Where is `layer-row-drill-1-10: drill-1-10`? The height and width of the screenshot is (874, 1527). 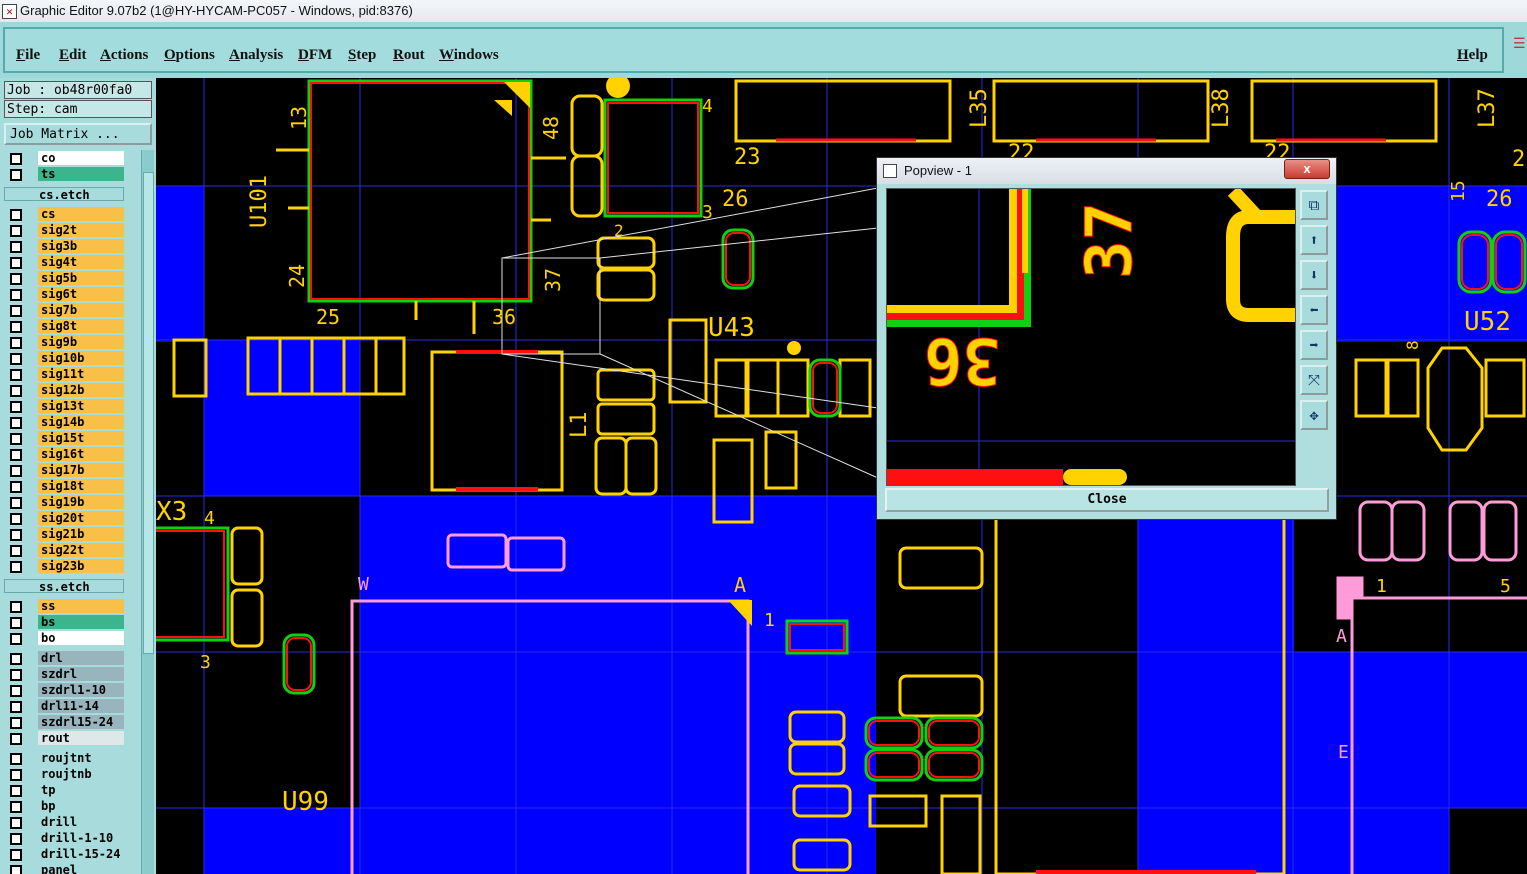
layer-row-drill-1-10: drill-1-10 is located at coordinates (66, 838).